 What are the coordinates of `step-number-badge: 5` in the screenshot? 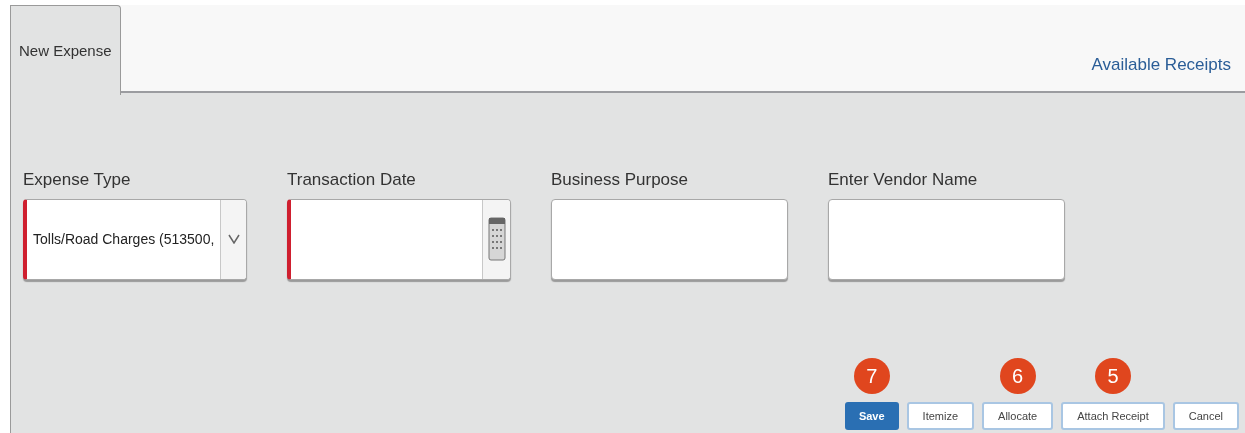 It's located at (1112, 376).